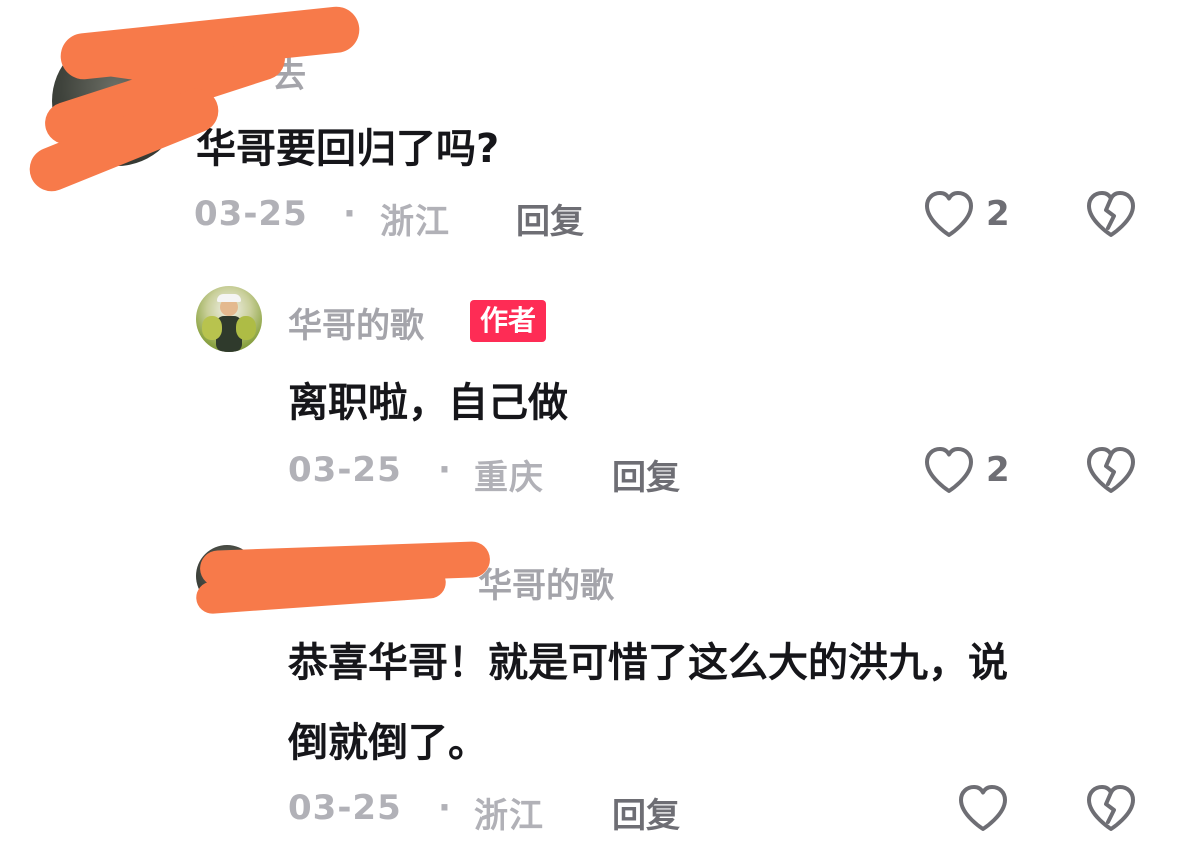 Image resolution: width=1200 pixels, height=849 pixels. Describe the element at coordinates (546, 582) in the screenshot. I see `reply-to-name: 华哥的歌` at that location.